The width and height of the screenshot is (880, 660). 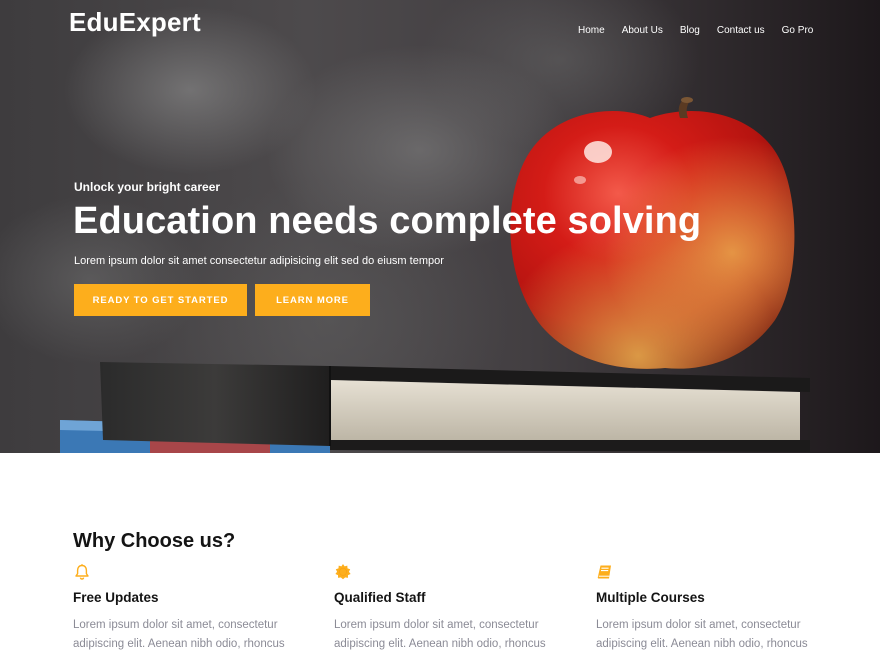 What do you see at coordinates (82, 572) in the screenshot?
I see `bell-icon` at bounding box center [82, 572].